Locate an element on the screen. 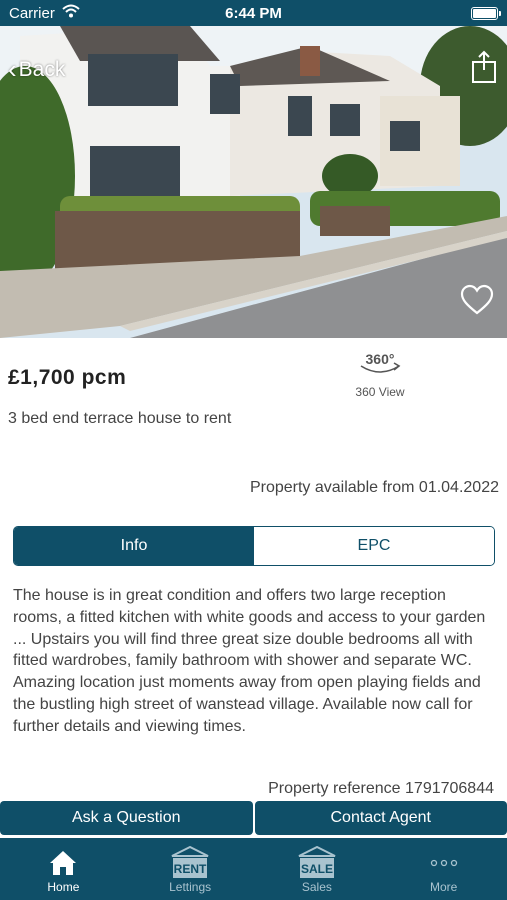 This screenshot has width=507, height=900. tab-info: Info is located at coordinates (134, 546).